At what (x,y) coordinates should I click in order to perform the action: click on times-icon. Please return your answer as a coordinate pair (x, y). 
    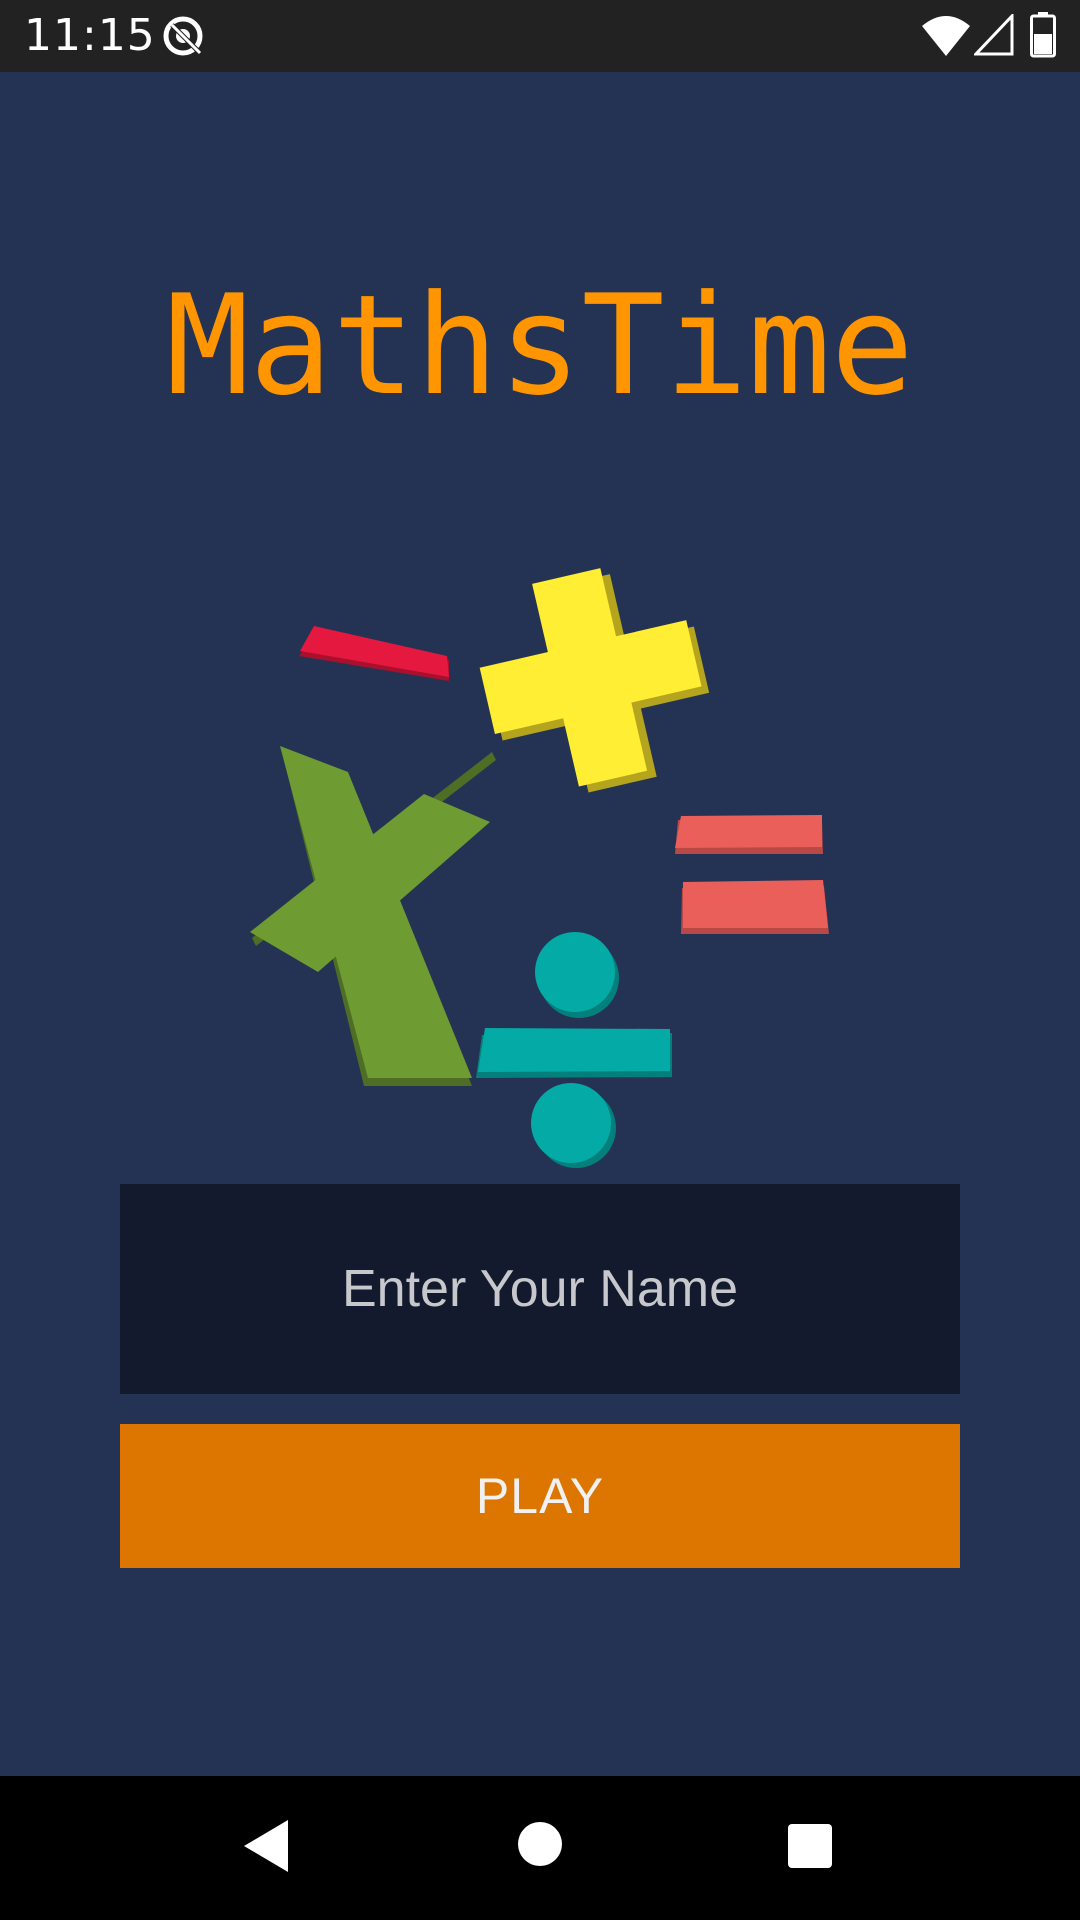
    Looking at the image, I should click on (373, 916).